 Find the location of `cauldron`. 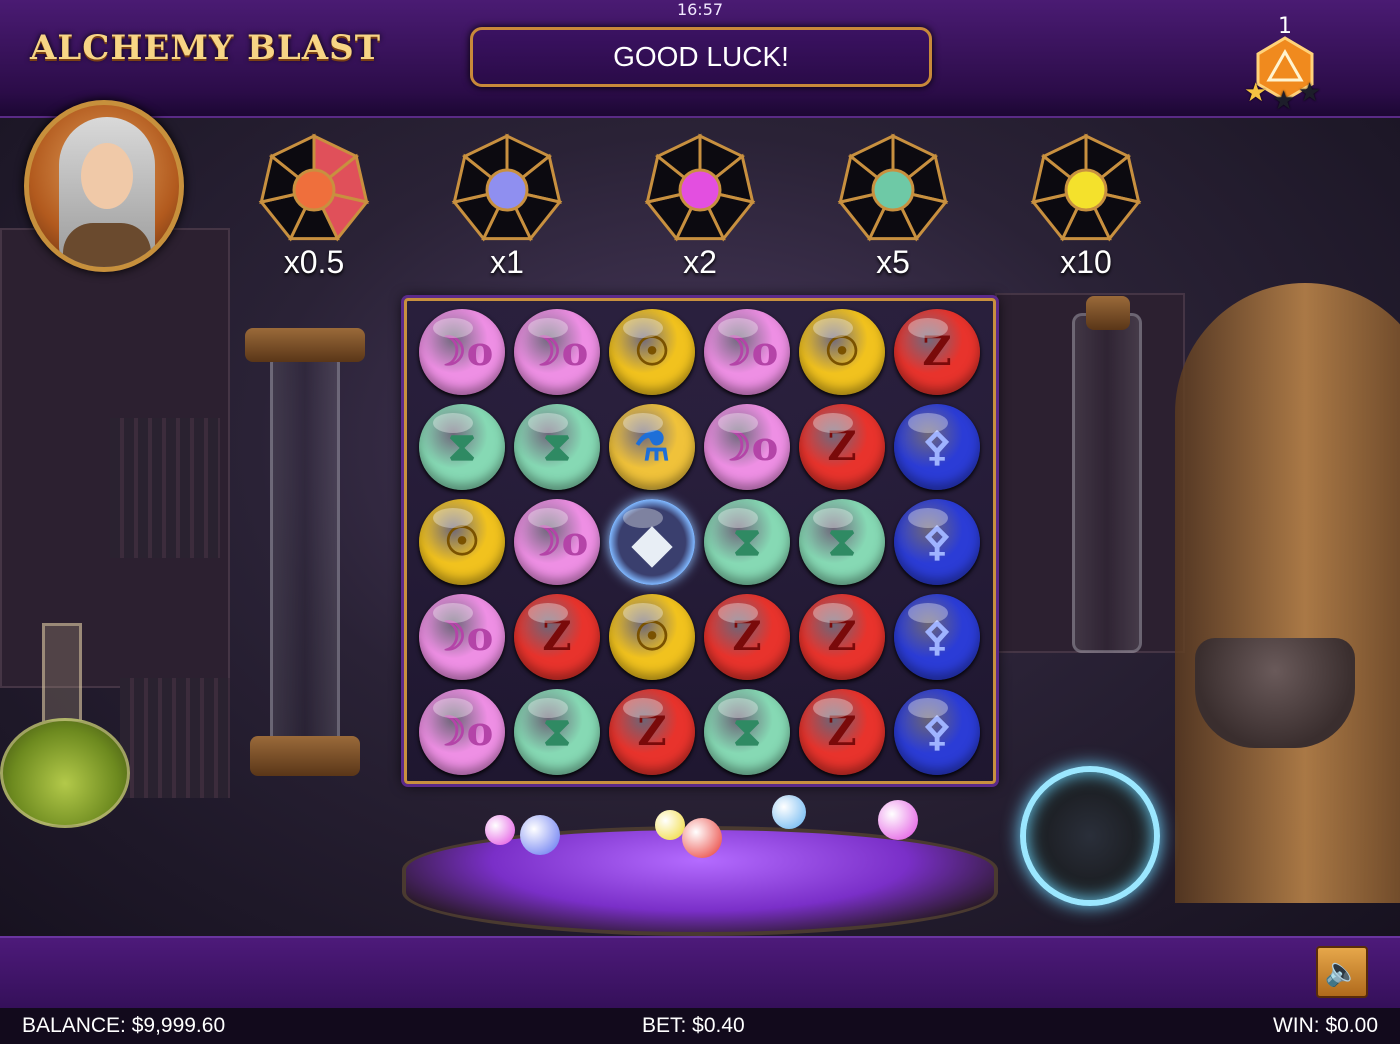

cauldron is located at coordinates (1275, 693).